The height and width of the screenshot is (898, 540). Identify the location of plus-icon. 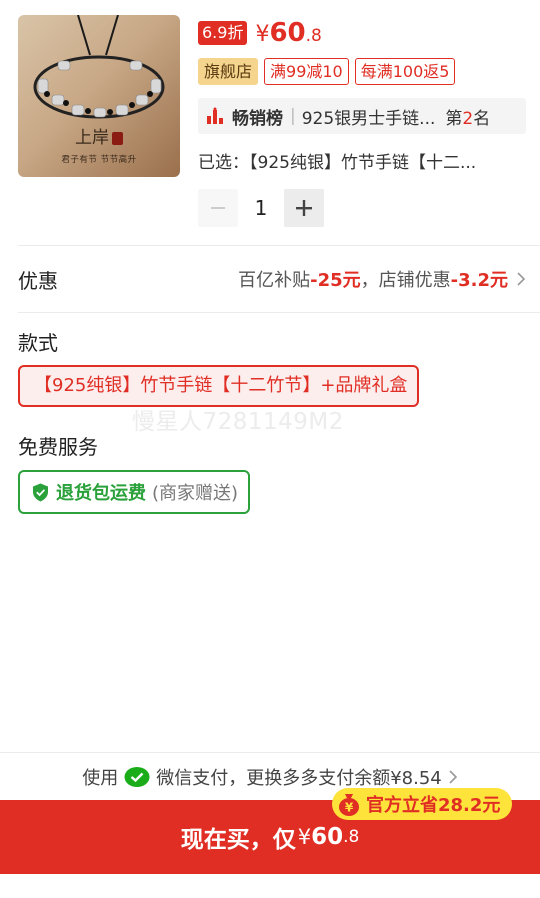
(304, 208).